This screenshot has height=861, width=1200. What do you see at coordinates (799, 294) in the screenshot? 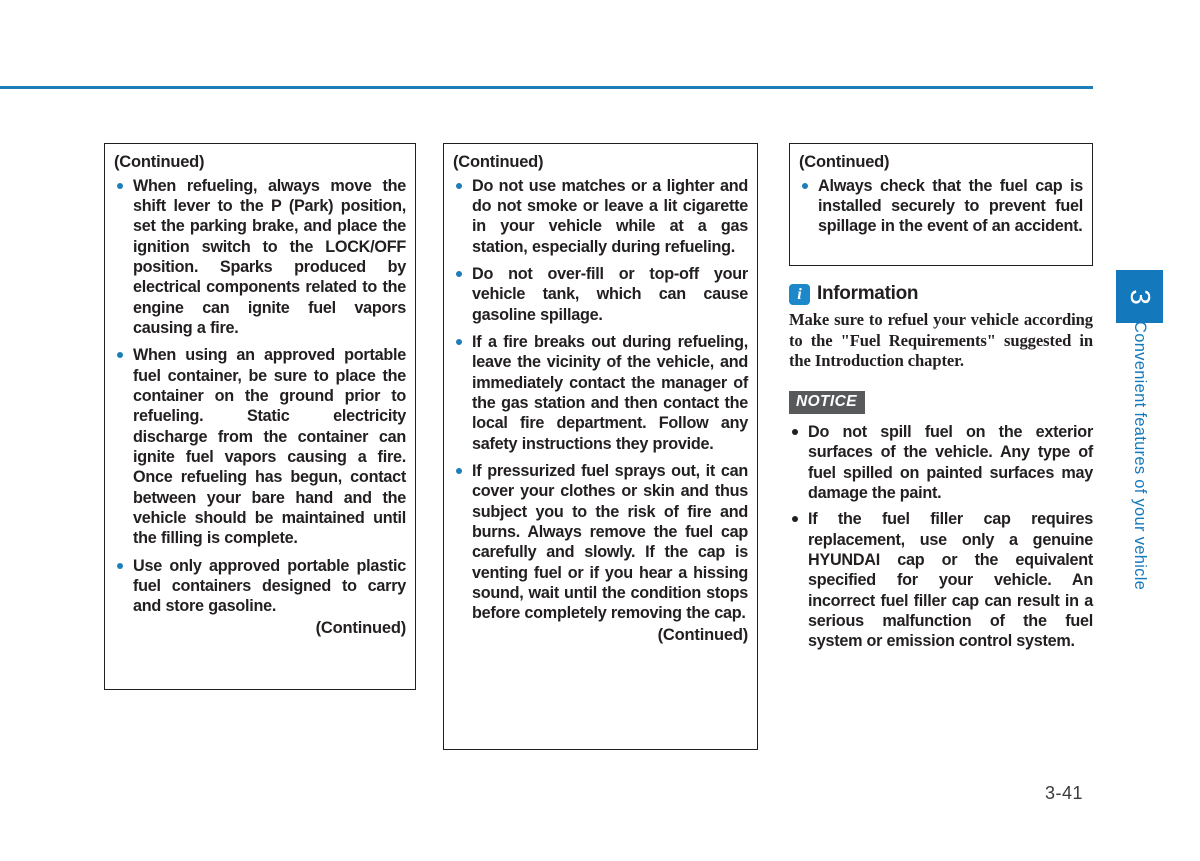
I see `info-icon: i` at bounding box center [799, 294].